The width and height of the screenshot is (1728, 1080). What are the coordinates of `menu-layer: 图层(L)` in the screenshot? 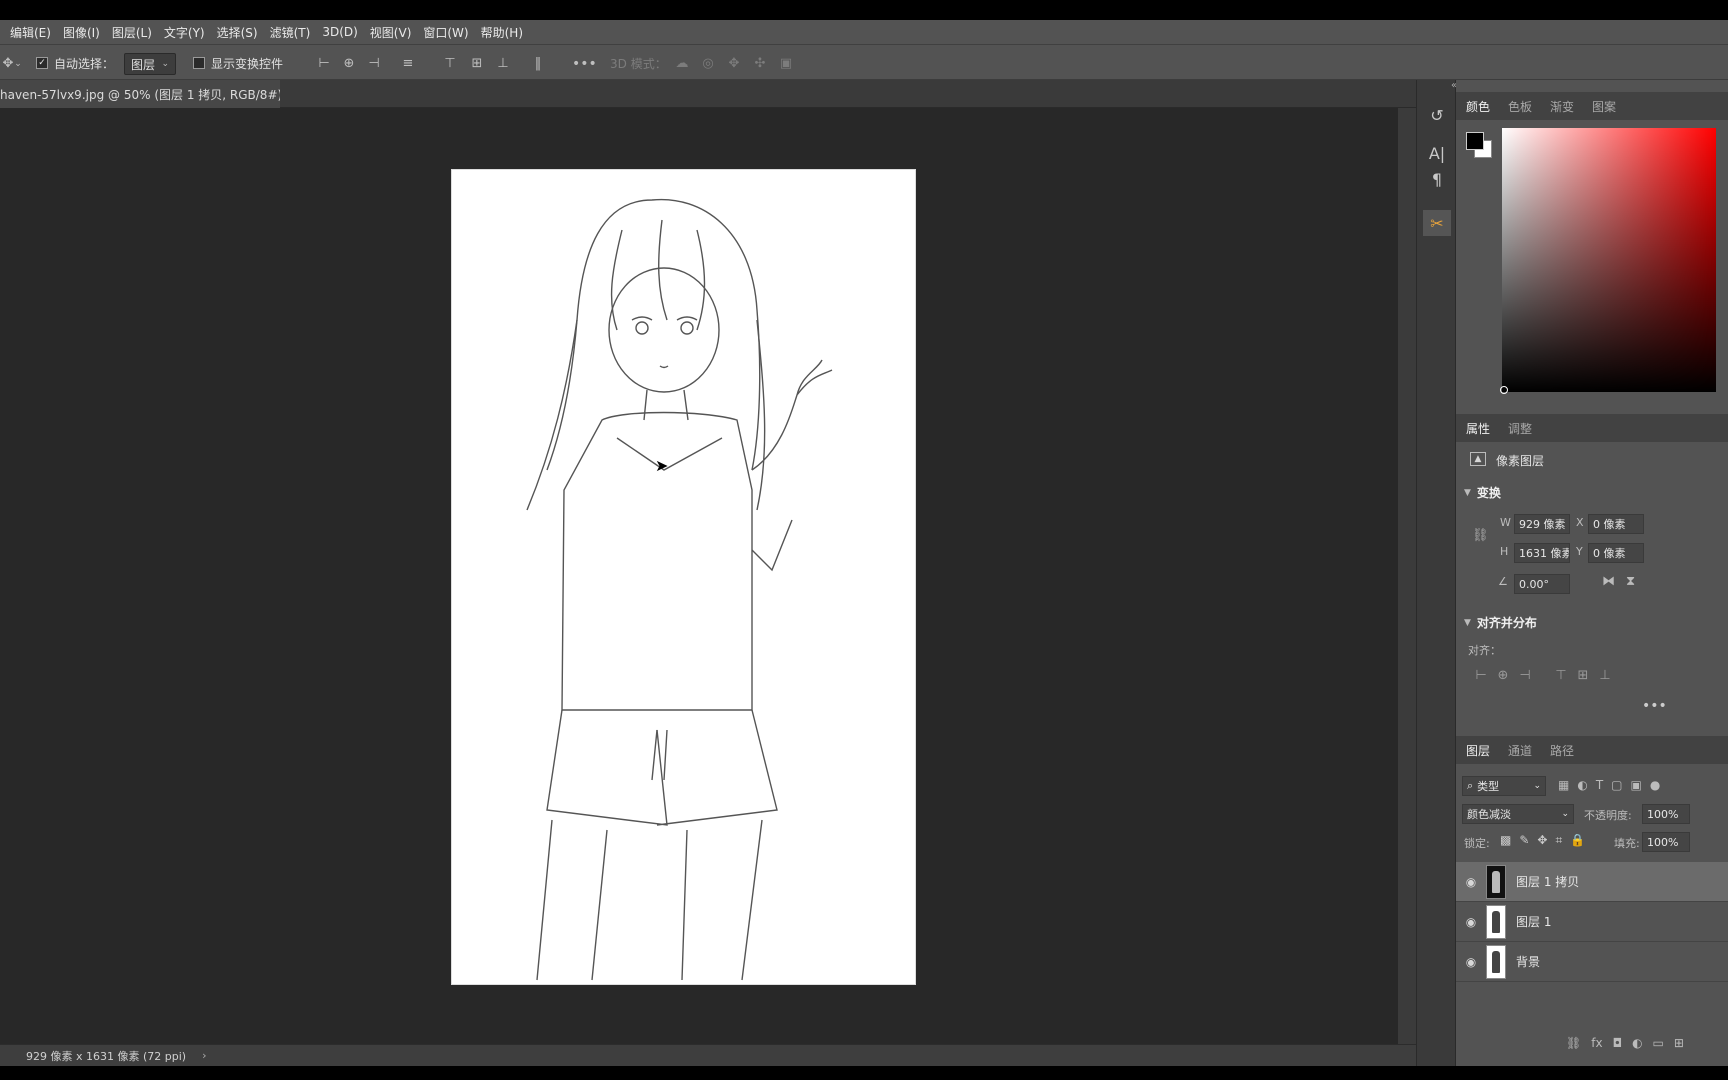 It's located at (132, 32).